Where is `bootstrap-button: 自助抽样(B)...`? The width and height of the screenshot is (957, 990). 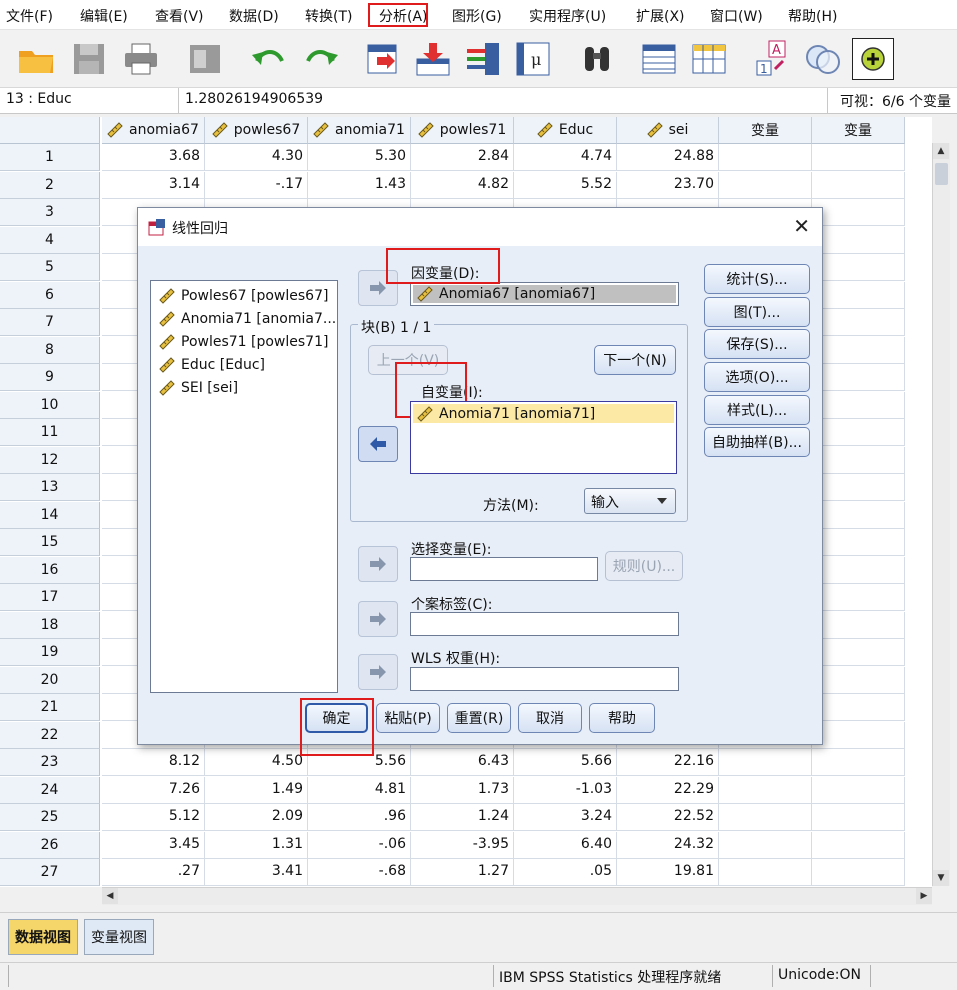
bootstrap-button: 自助抽样(B)... is located at coordinates (757, 442).